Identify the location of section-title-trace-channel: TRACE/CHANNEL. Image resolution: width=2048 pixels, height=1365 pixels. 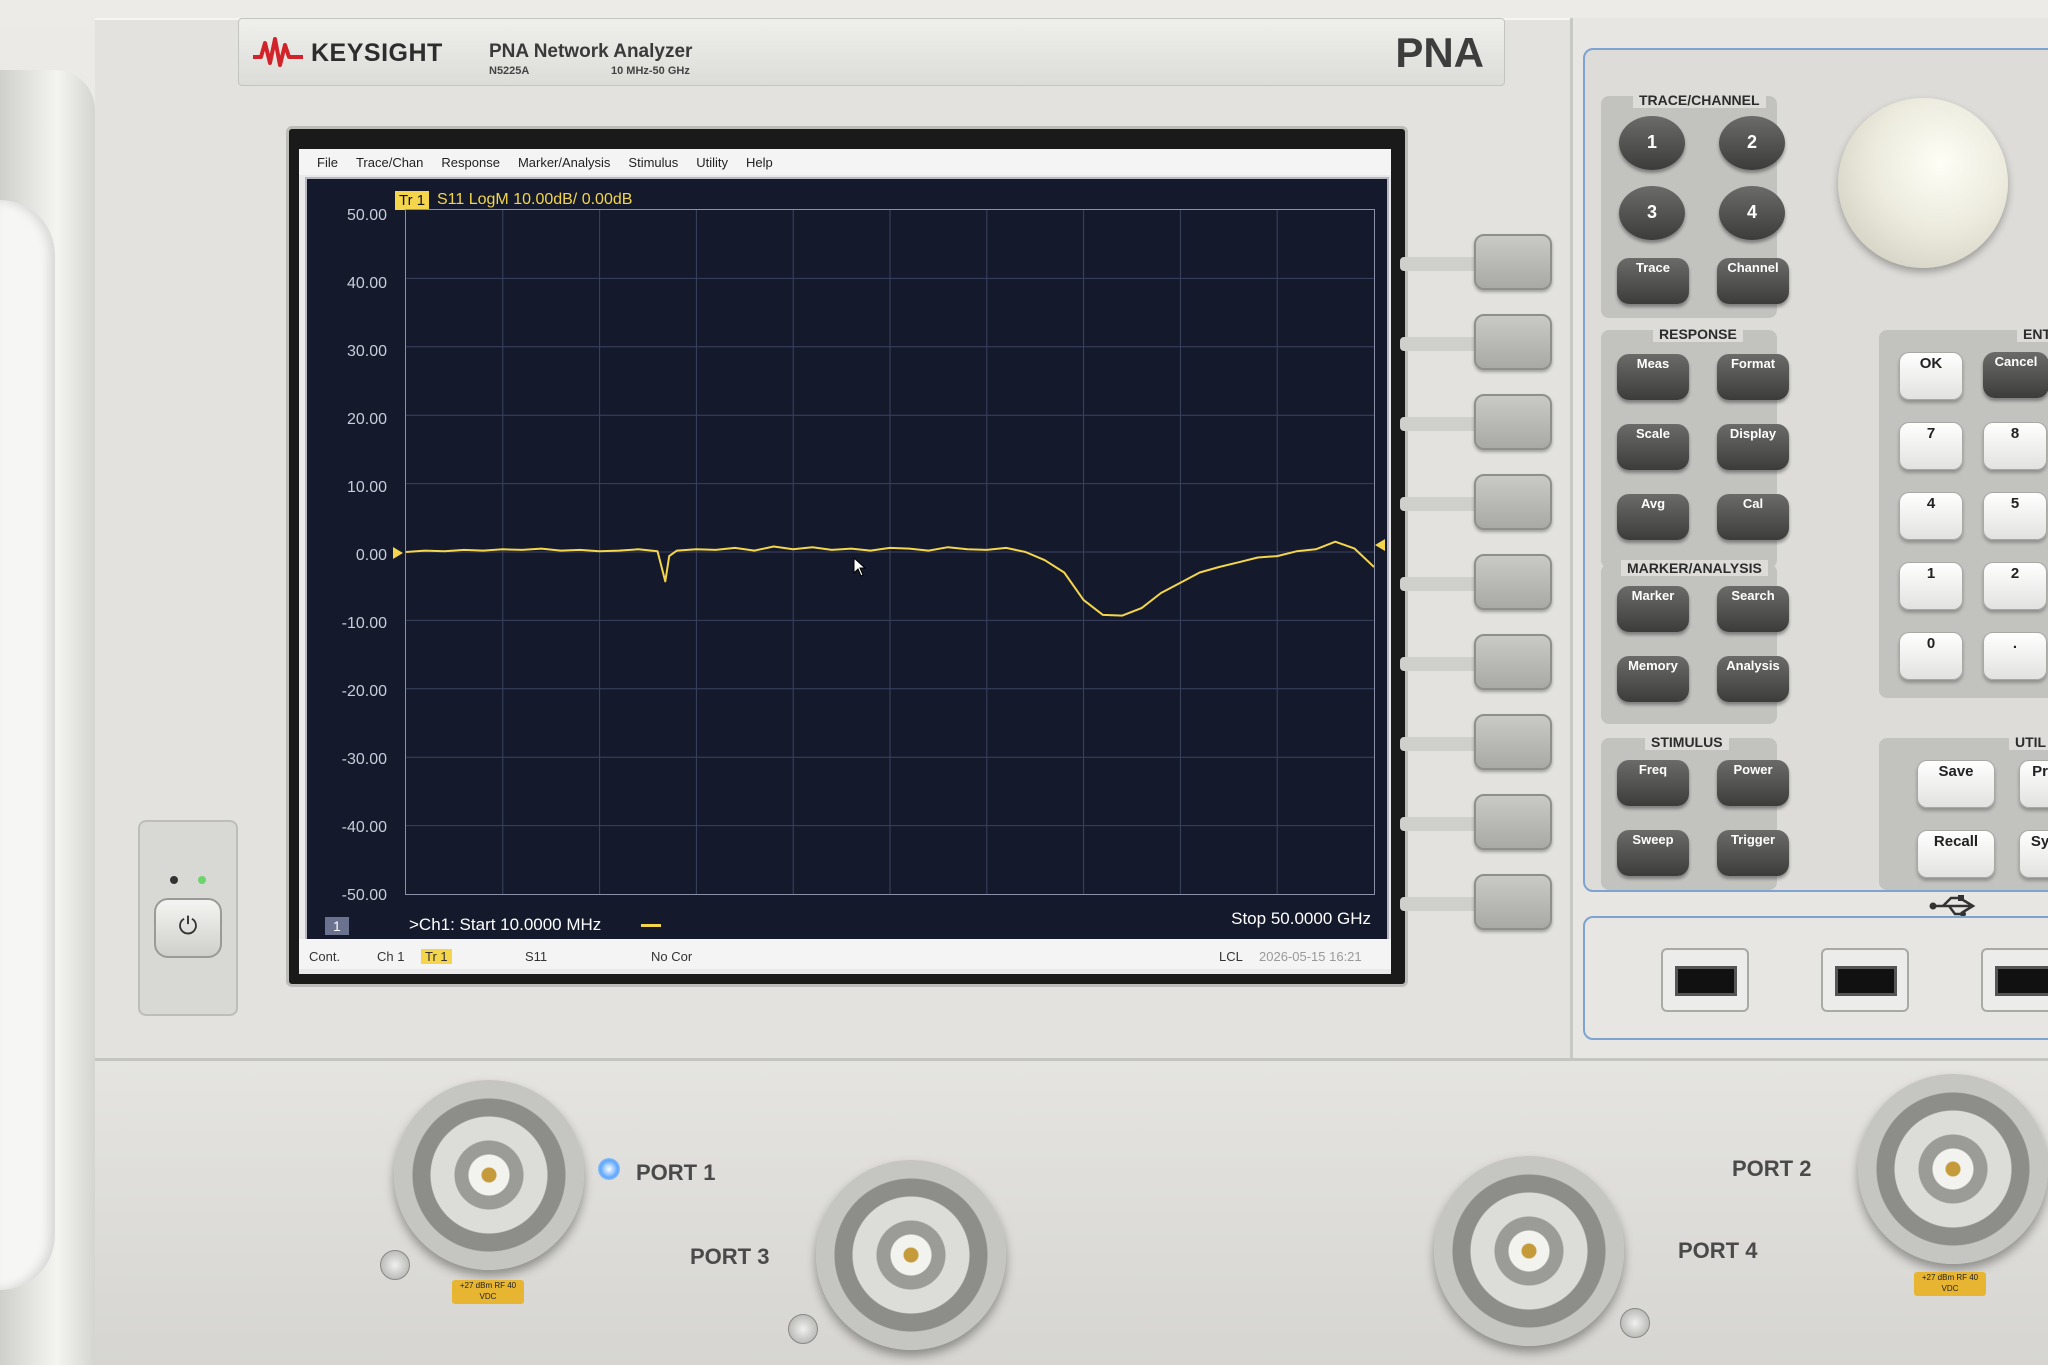
(1699, 100).